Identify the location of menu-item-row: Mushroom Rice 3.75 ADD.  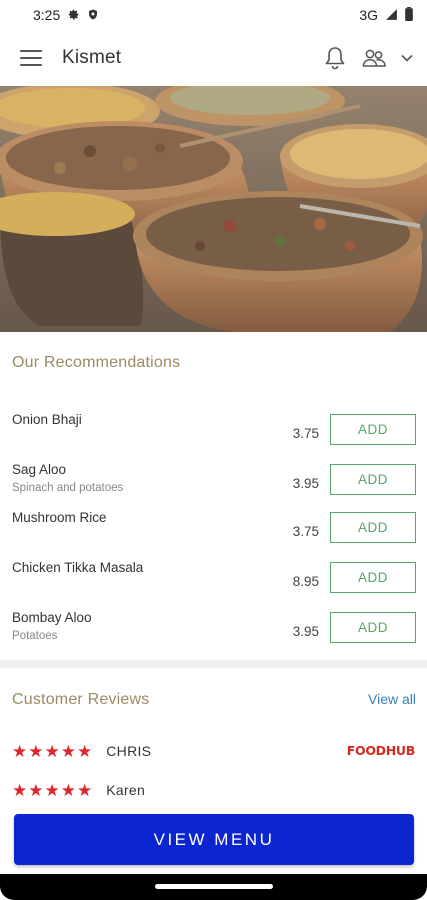
(213, 534).